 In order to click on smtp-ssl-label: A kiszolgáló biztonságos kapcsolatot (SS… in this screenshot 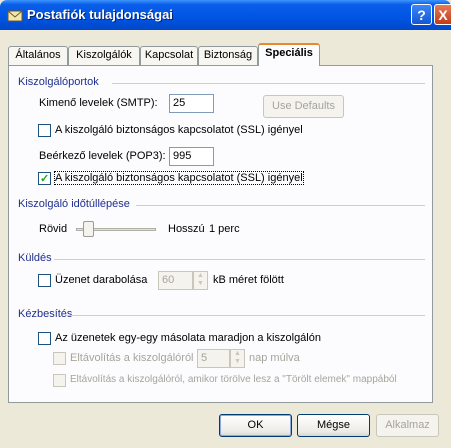, I will do `click(179, 130)`.